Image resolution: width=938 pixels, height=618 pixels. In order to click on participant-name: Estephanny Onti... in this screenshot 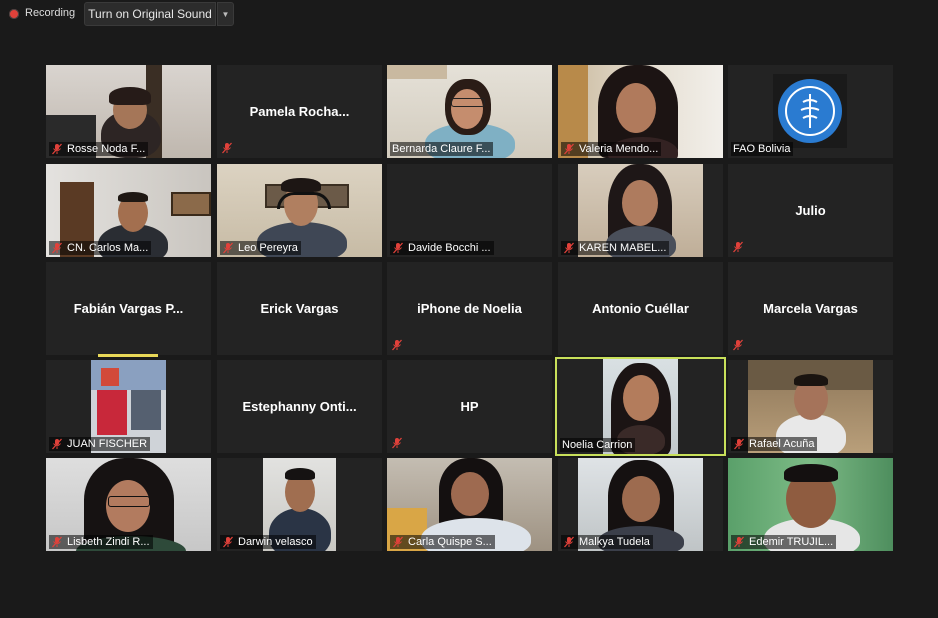, I will do `click(299, 406)`.